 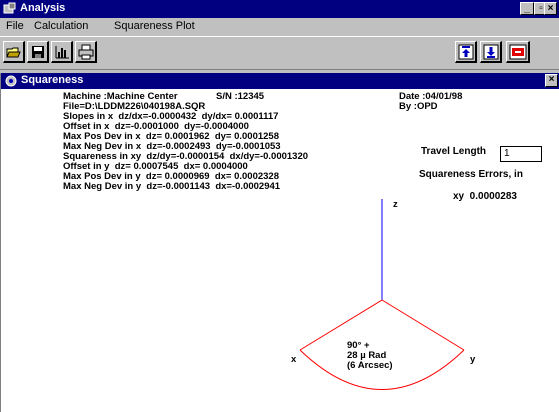 I want to click on y-axis-label: y, so click(x=473, y=359).